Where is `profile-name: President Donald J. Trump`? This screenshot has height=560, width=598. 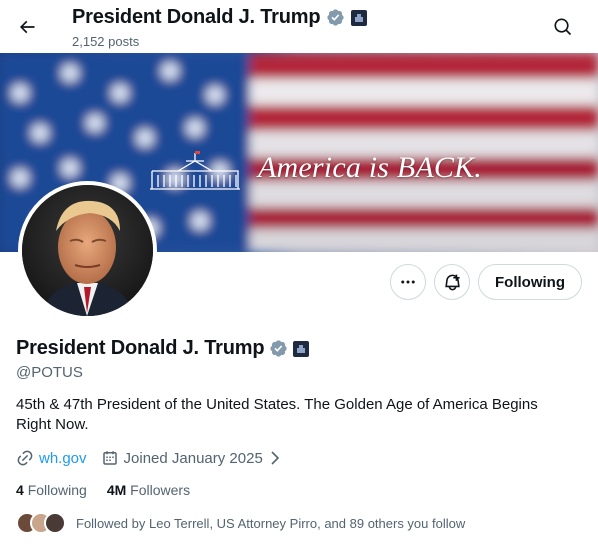
profile-name: President Donald J. Trump is located at coordinates (140, 348).